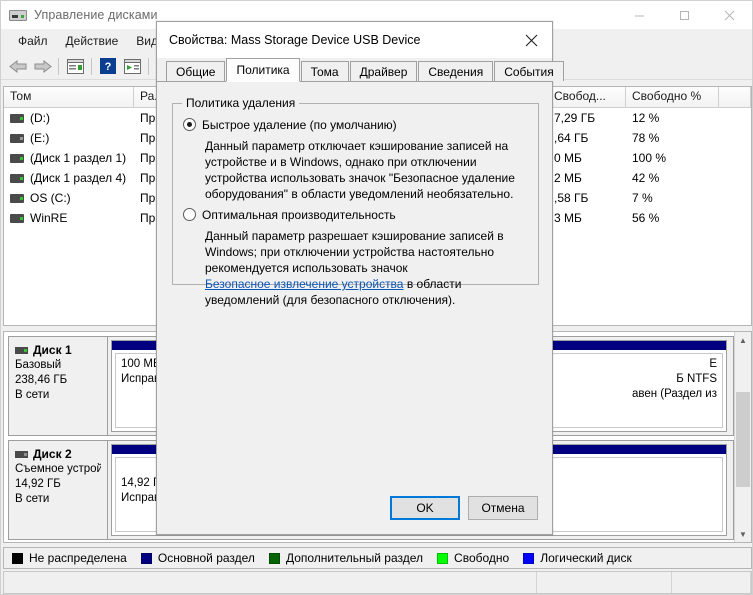  What do you see at coordinates (96, 15) in the screenshot?
I see `window-title: Управление дисками` at bounding box center [96, 15].